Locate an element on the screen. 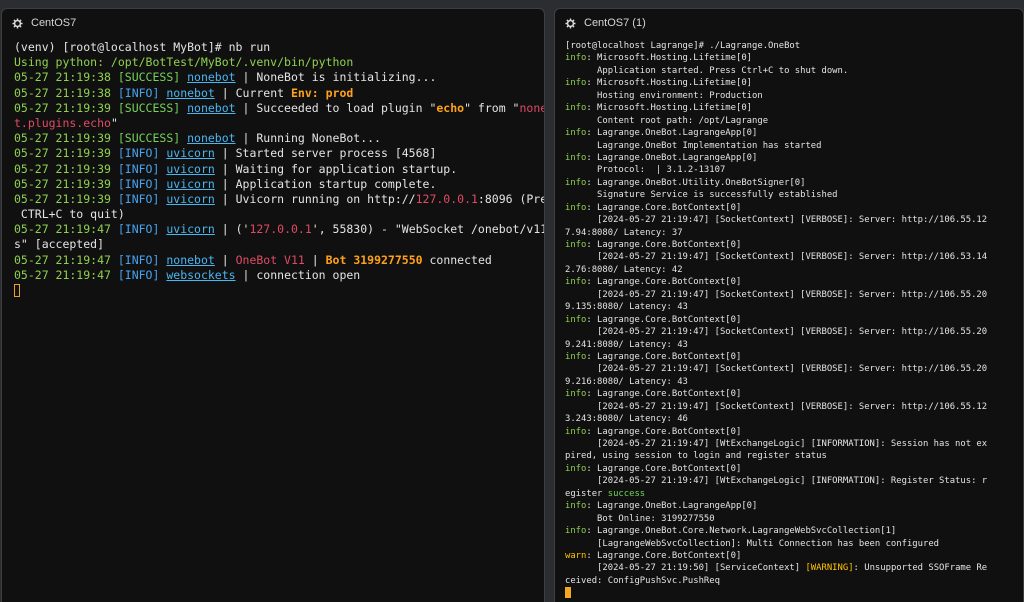  terminal-line: CTRL+C to quit) is located at coordinates (279, 214).